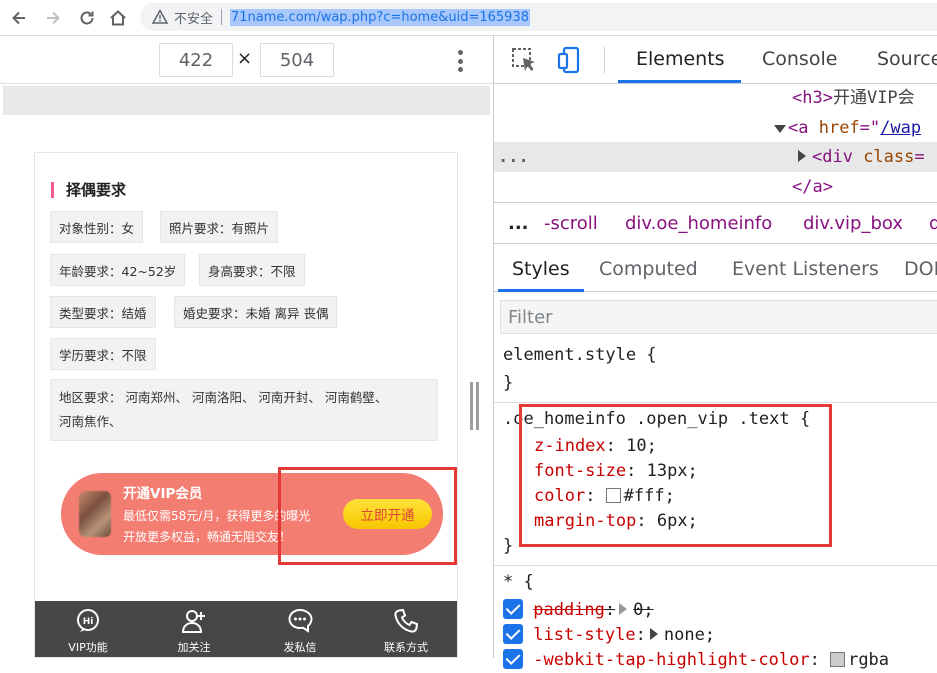  Describe the element at coordinates (580, 355) in the screenshot. I see `element-style-rule: element.style {` at that location.